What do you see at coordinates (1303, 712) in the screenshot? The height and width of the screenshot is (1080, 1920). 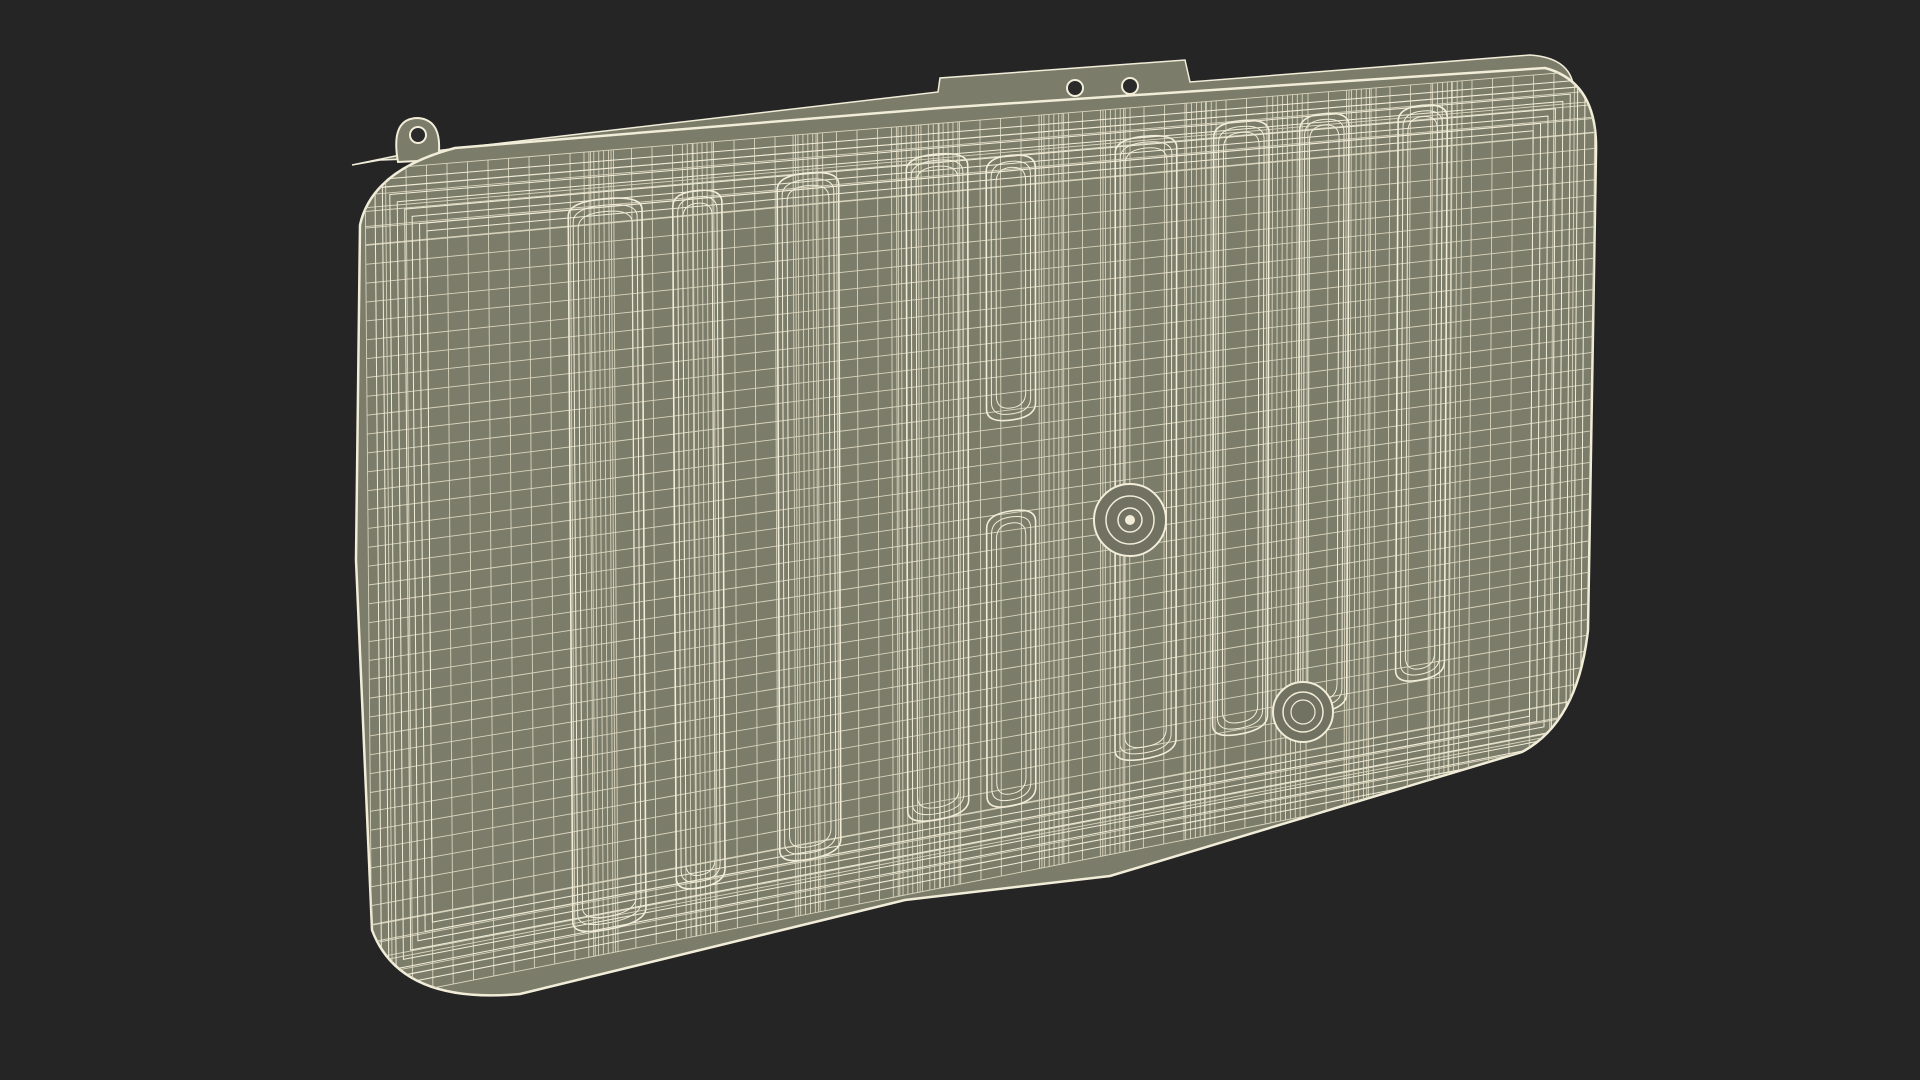 I see `drain-plug` at bounding box center [1303, 712].